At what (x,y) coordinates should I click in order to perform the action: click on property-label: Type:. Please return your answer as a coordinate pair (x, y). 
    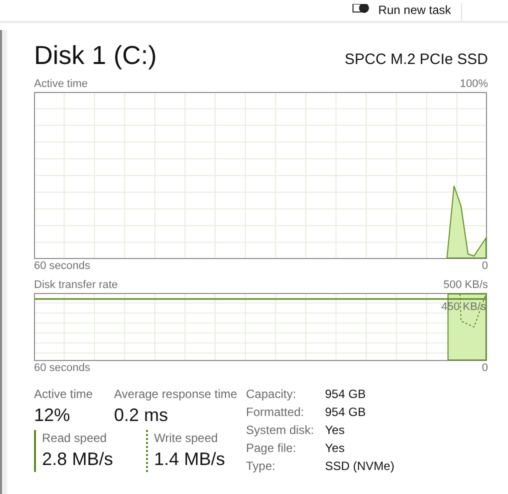
    Looking at the image, I should click on (261, 466).